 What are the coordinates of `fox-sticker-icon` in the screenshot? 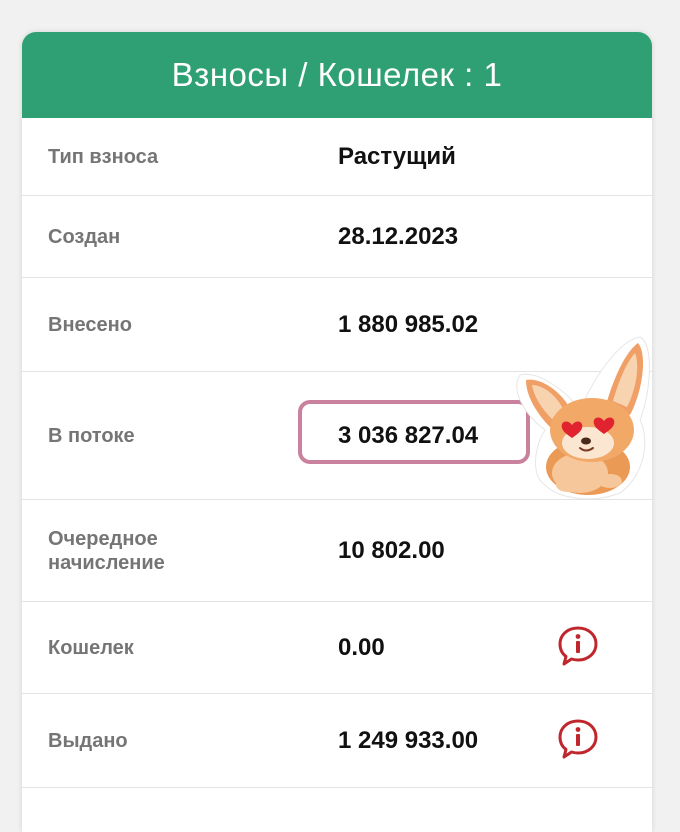 It's located at (585, 417).